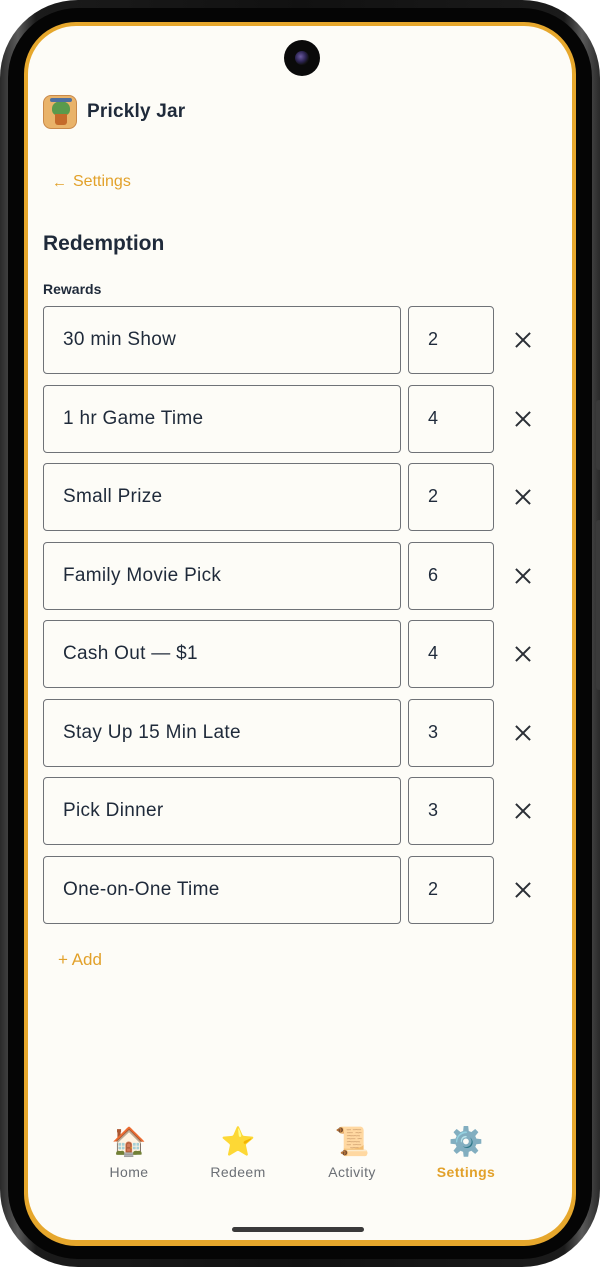 This screenshot has height=1267, width=600. What do you see at coordinates (59, 182) in the screenshot?
I see `back-arrow-icon: ←` at bounding box center [59, 182].